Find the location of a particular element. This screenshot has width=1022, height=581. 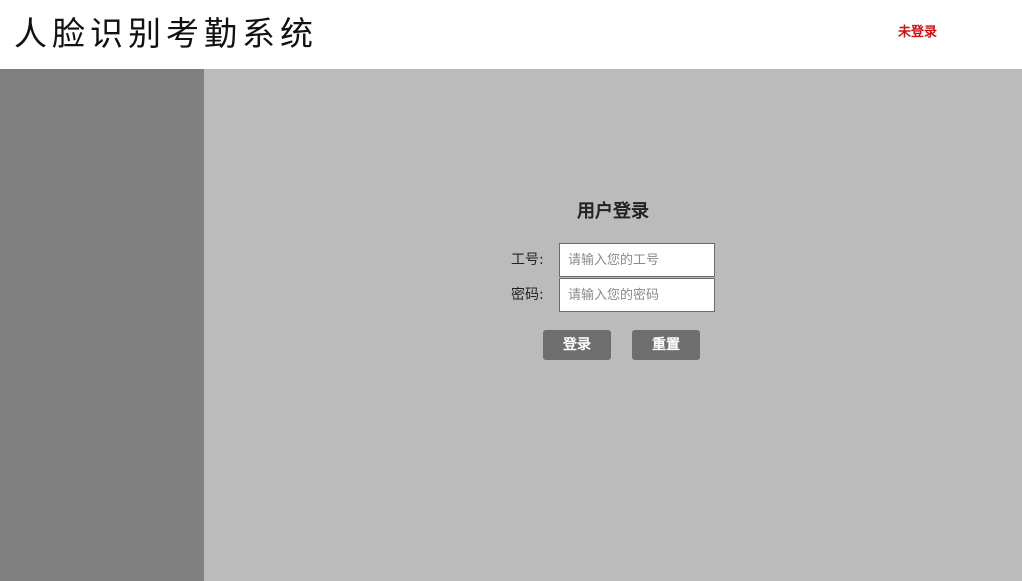

password-label: 密码: is located at coordinates (527, 295).